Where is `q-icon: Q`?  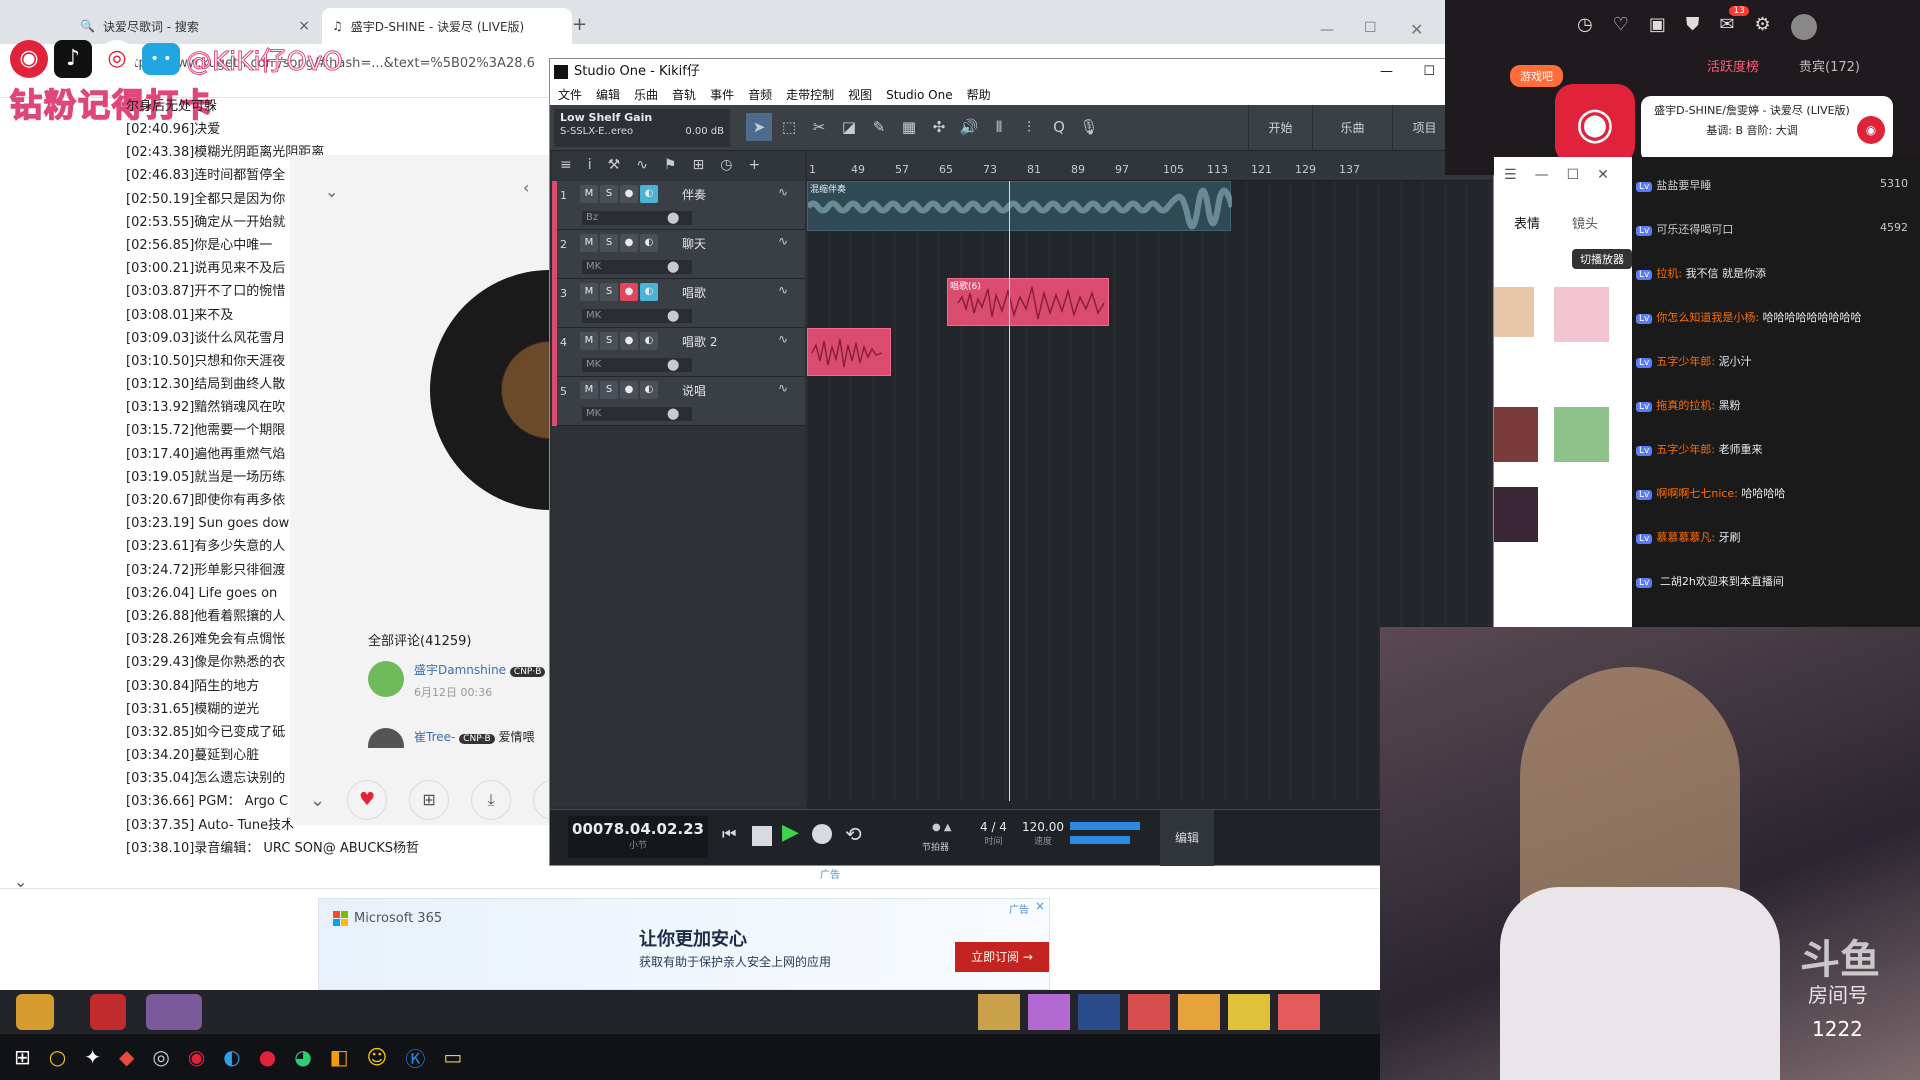
q-icon: Q is located at coordinates (1059, 127).